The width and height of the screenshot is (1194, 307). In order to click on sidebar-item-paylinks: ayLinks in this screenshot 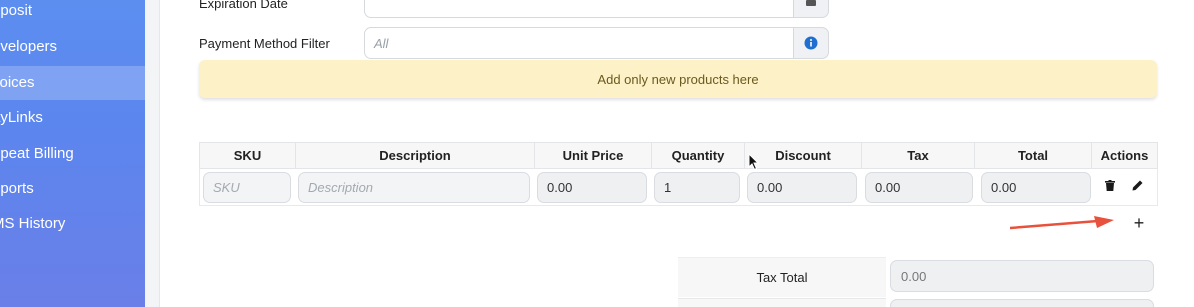, I will do `click(72, 118)`.